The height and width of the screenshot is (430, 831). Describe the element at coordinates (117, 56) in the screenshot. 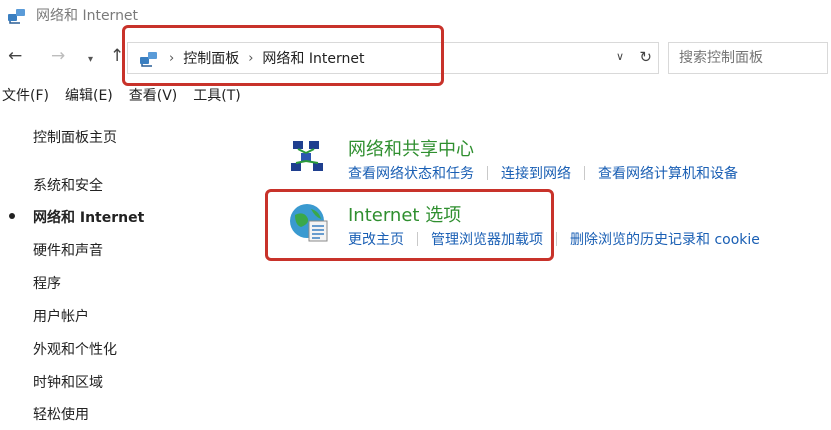

I see `up-button: ↑` at that location.